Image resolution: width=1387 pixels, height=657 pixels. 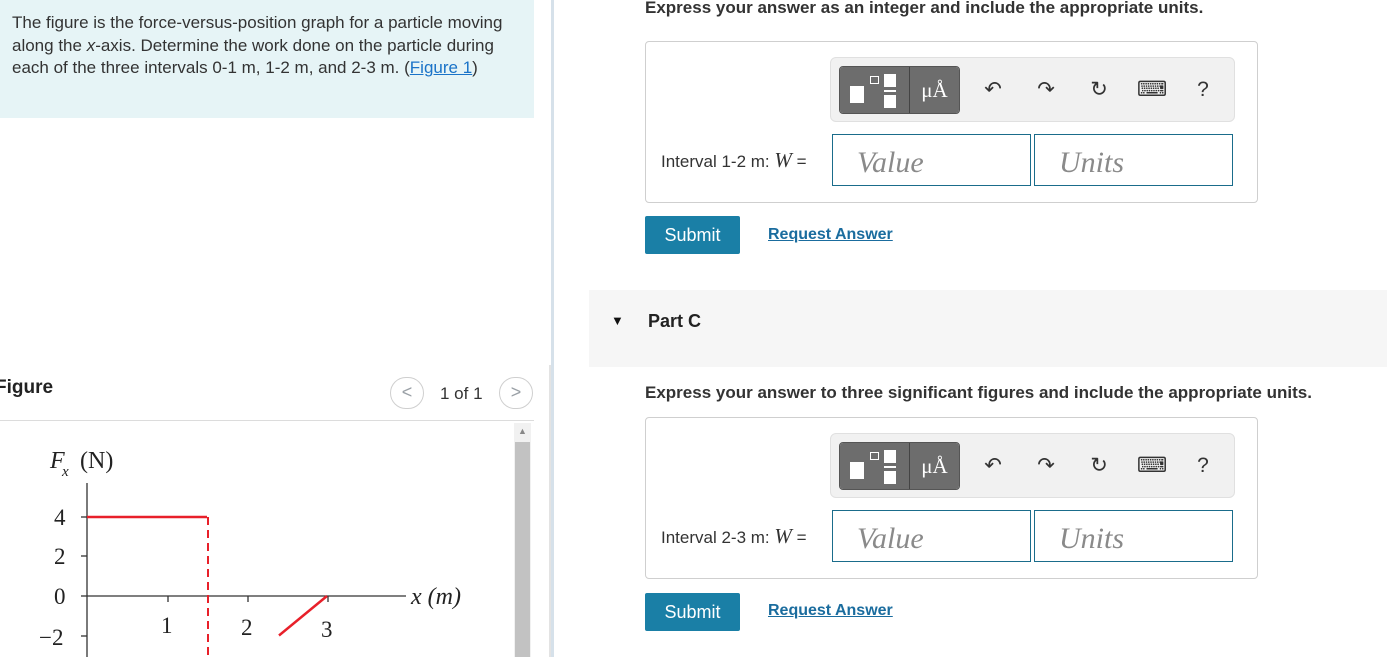 I want to click on y-tick-label-neg2: −2, so click(x=51, y=637).